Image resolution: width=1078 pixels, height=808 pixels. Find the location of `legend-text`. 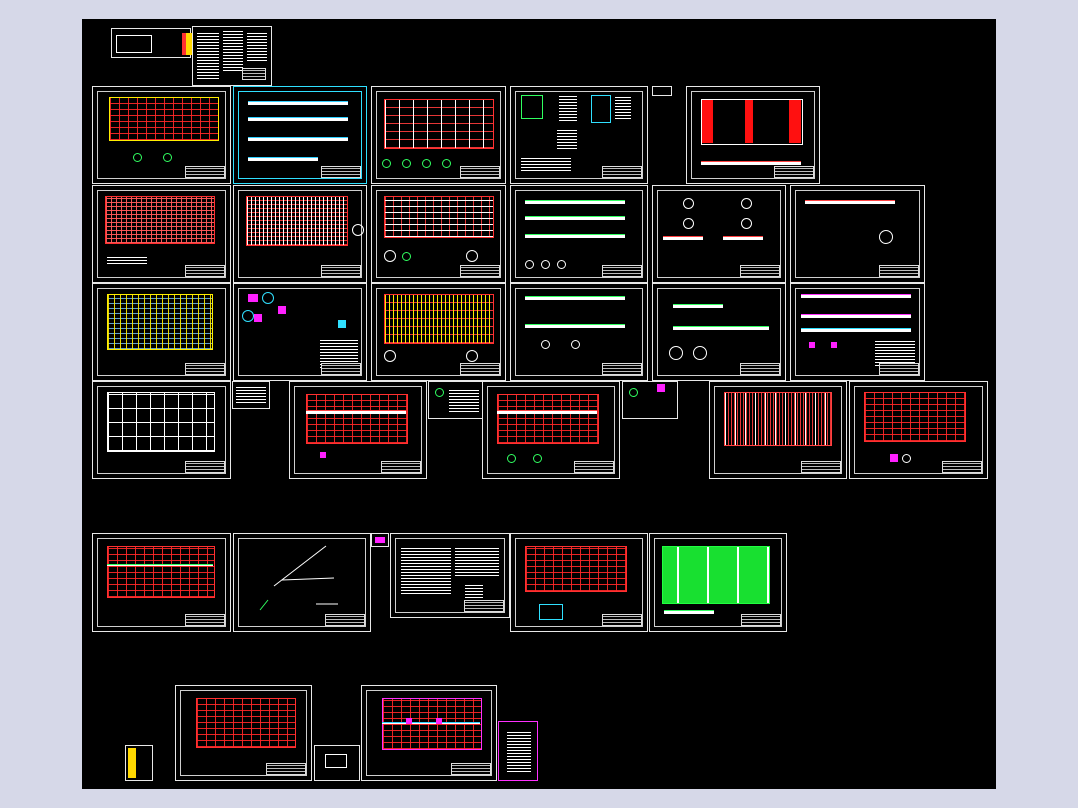

legend-text is located at coordinates (519, 752).